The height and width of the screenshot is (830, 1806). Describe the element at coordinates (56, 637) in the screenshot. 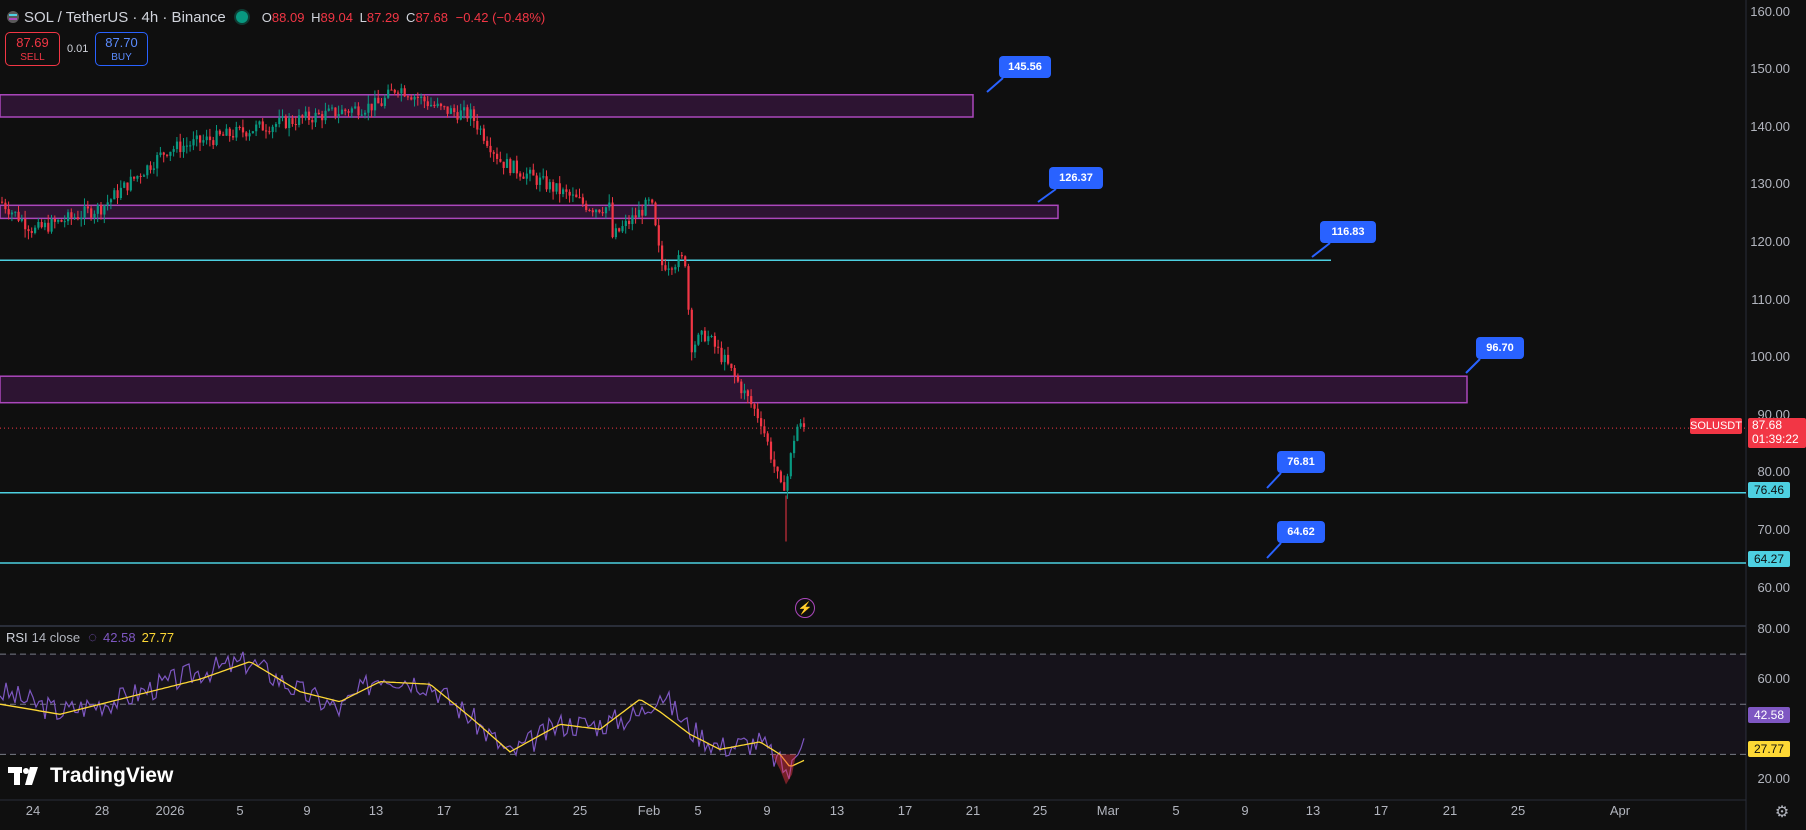

I see `rsi-params: 14 close` at that location.